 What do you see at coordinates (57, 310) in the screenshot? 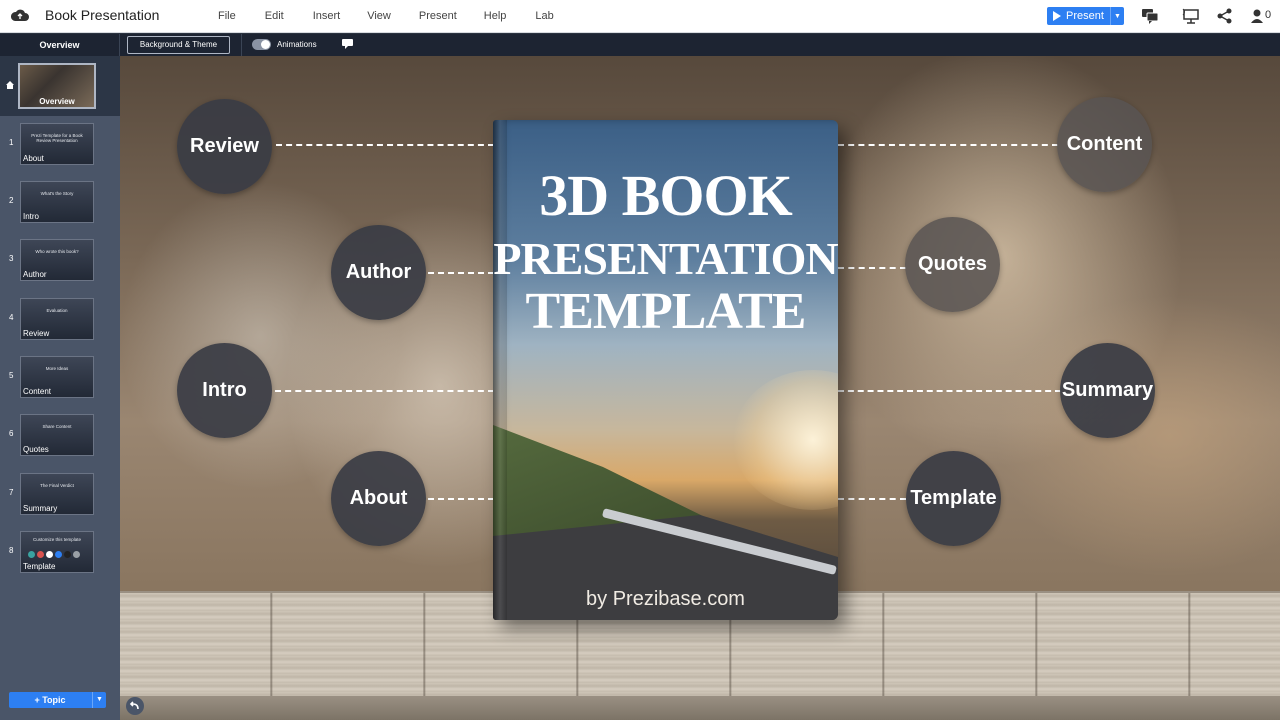
I see `slide-thumb-title: Evaluation` at bounding box center [57, 310].